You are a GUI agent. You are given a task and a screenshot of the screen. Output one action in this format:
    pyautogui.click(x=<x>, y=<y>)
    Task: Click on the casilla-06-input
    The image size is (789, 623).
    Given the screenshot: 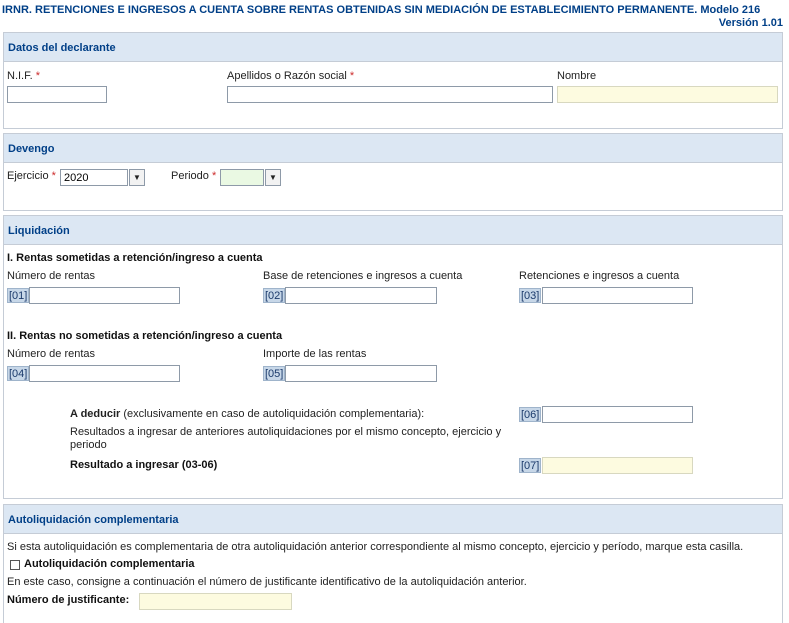 What is the action you would take?
    pyautogui.click(x=617, y=414)
    